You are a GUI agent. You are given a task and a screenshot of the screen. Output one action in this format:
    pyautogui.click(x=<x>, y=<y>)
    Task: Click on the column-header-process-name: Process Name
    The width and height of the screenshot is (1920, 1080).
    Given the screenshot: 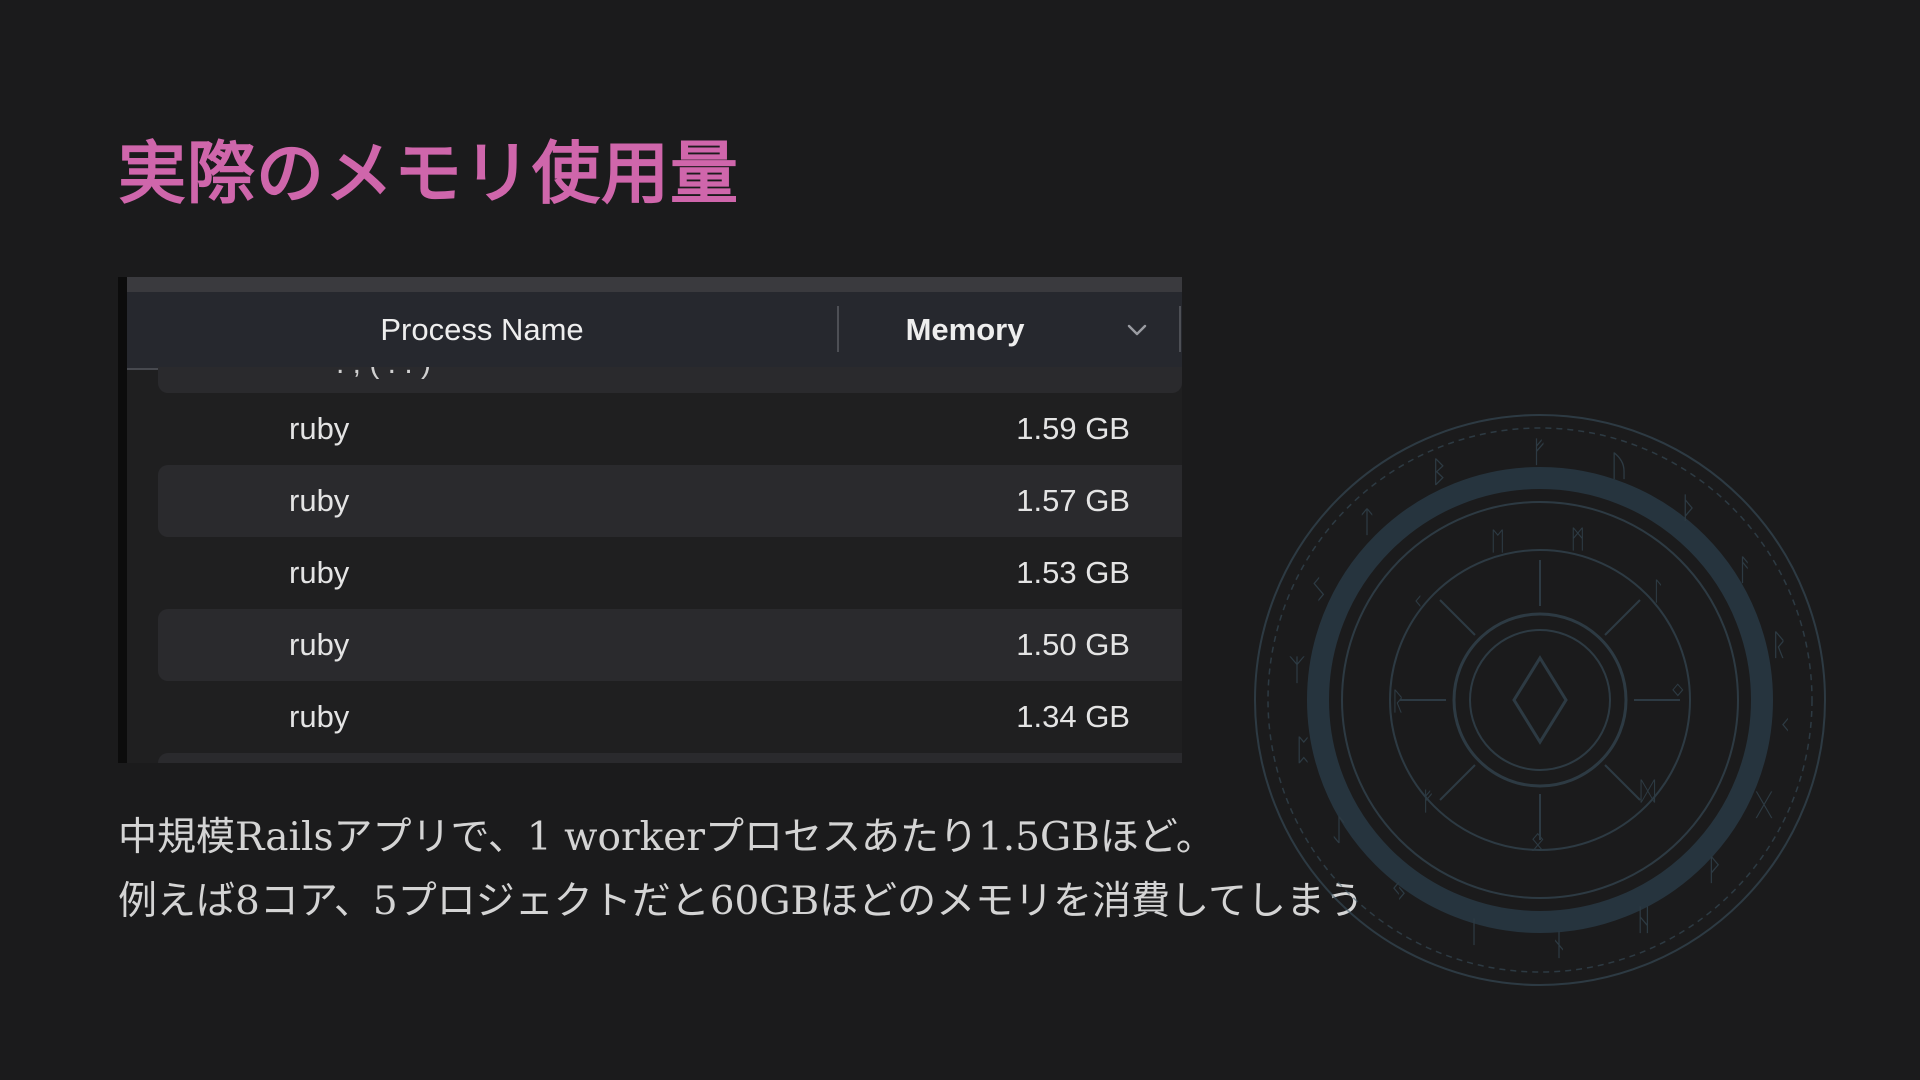 What is the action you would take?
    pyautogui.click(x=482, y=330)
    